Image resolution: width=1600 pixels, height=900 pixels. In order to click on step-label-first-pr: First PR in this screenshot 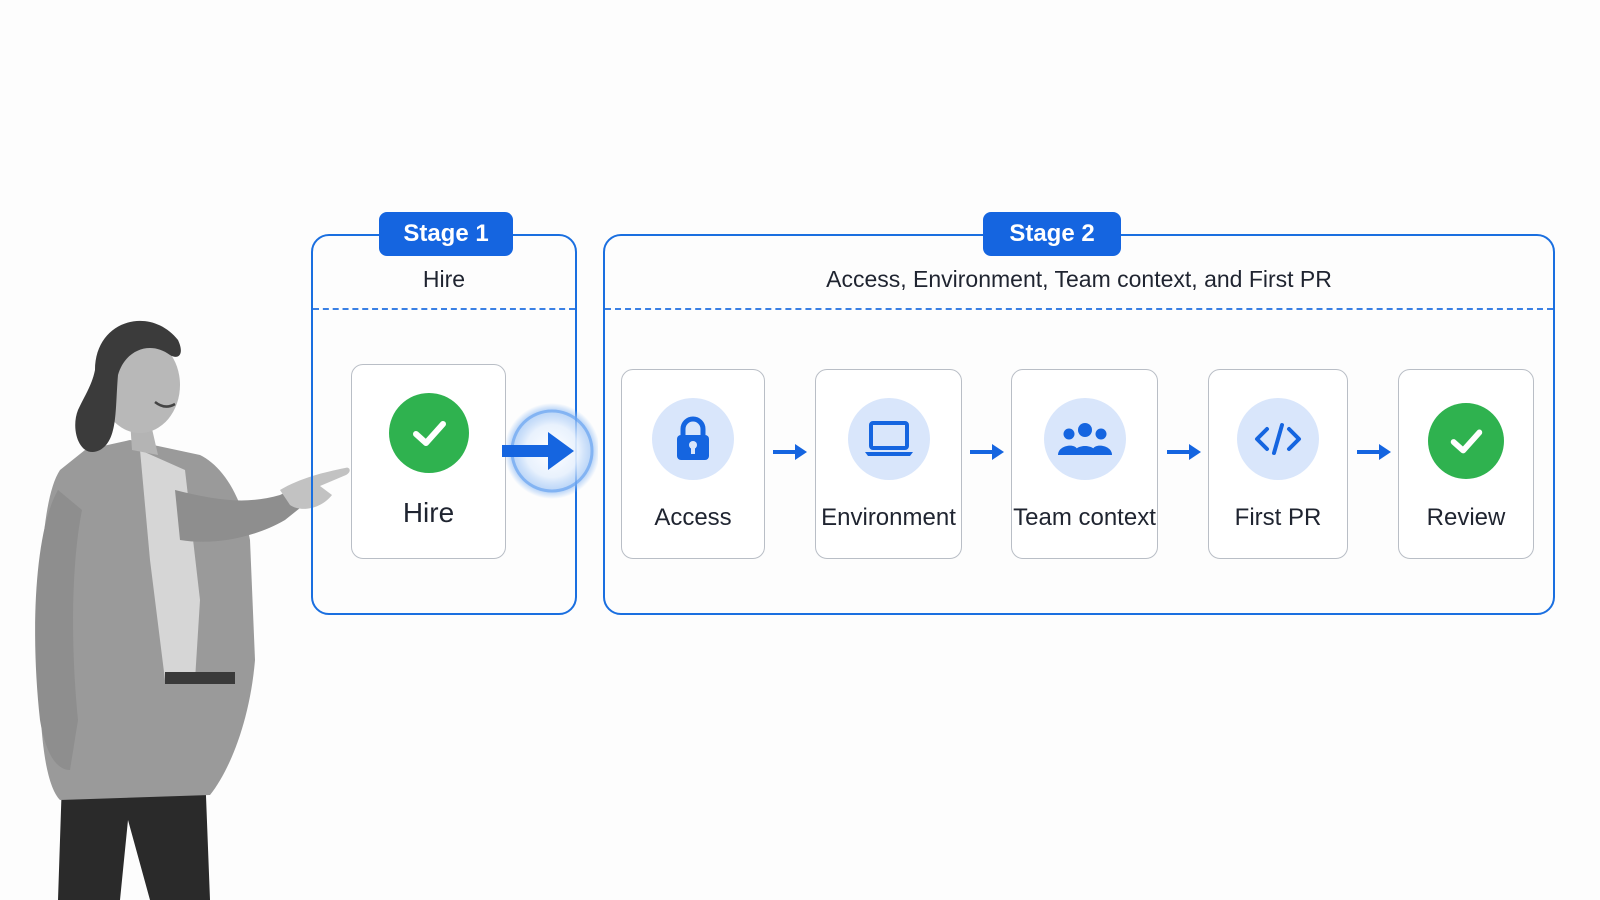, I will do `click(1278, 517)`.